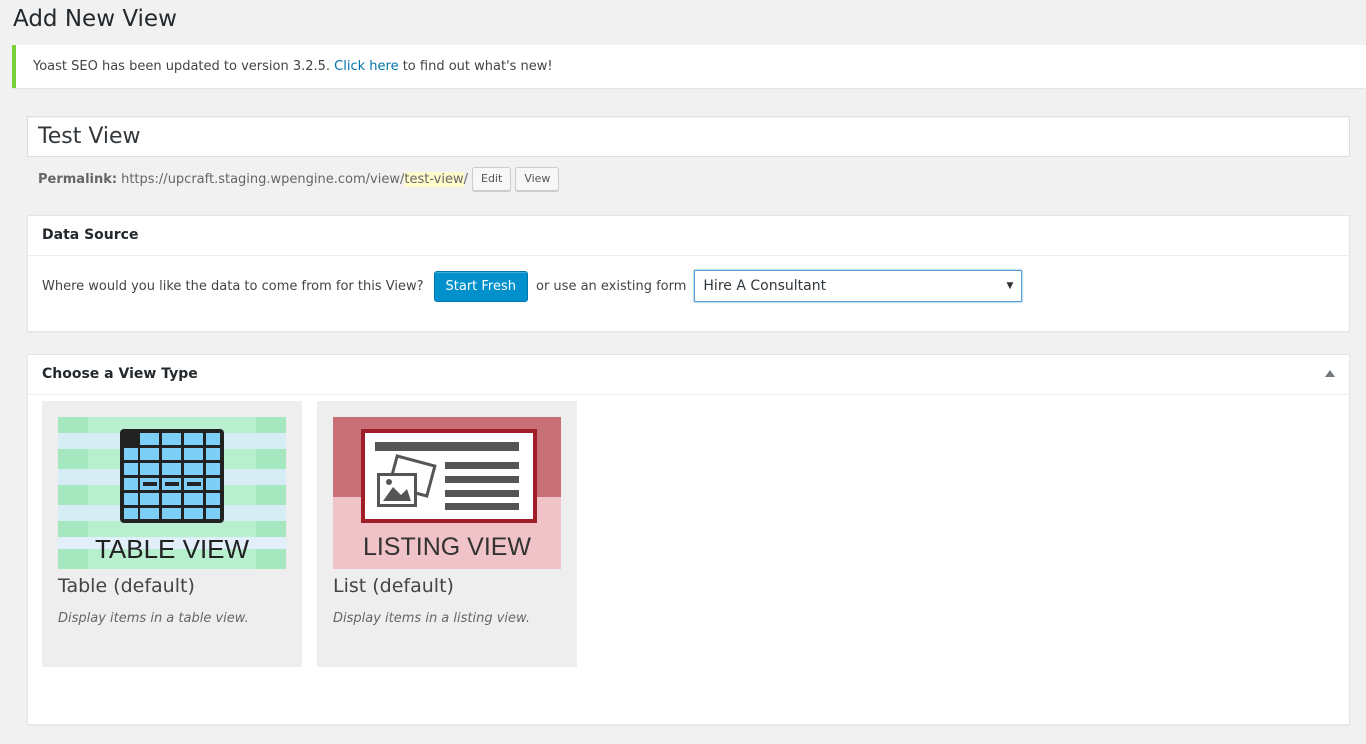  I want to click on data-source-heading: Data Source, so click(688, 236).